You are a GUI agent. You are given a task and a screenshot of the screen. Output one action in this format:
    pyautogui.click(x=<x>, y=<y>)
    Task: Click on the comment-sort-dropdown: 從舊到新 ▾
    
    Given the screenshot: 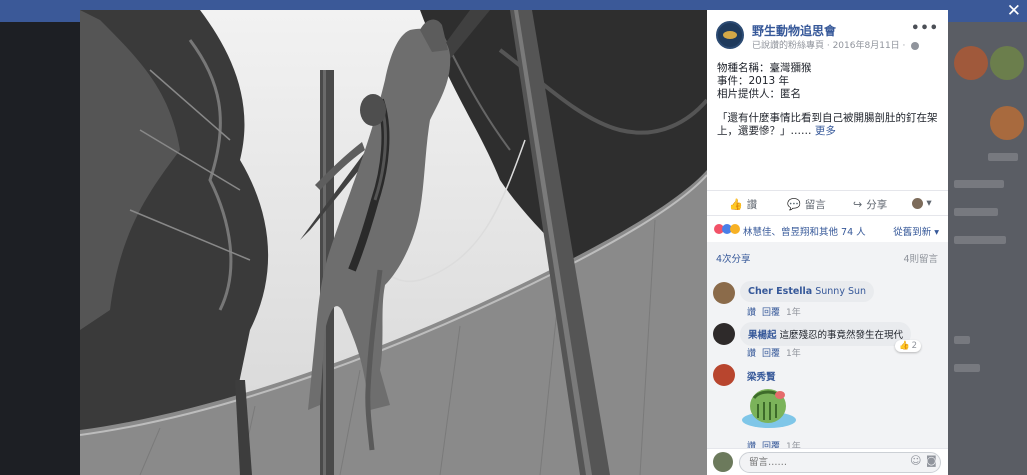 What is the action you would take?
    pyautogui.click(x=916, y=231)
    